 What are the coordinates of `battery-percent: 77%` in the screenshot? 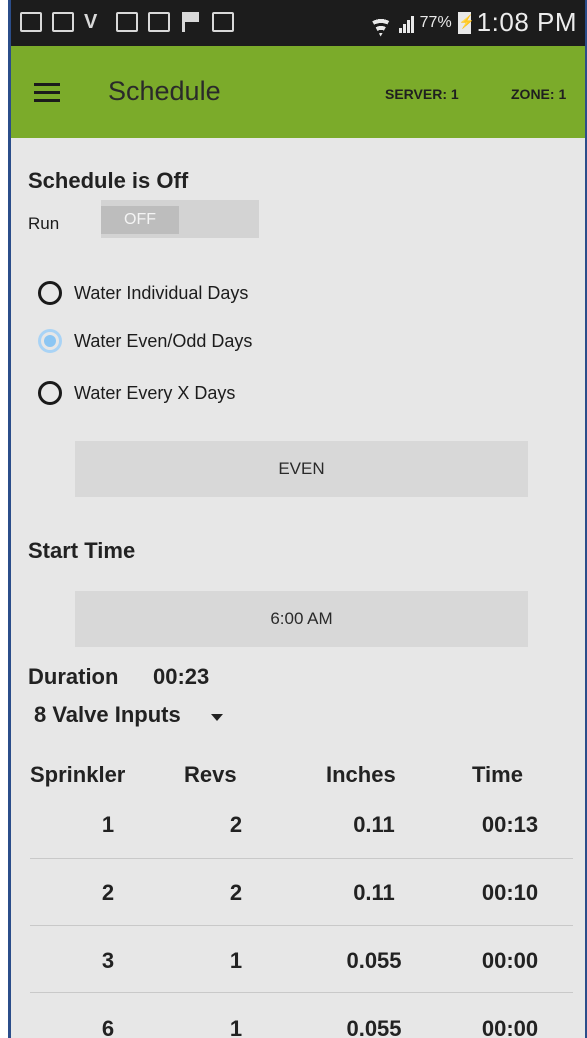 It's located at (435, 22).